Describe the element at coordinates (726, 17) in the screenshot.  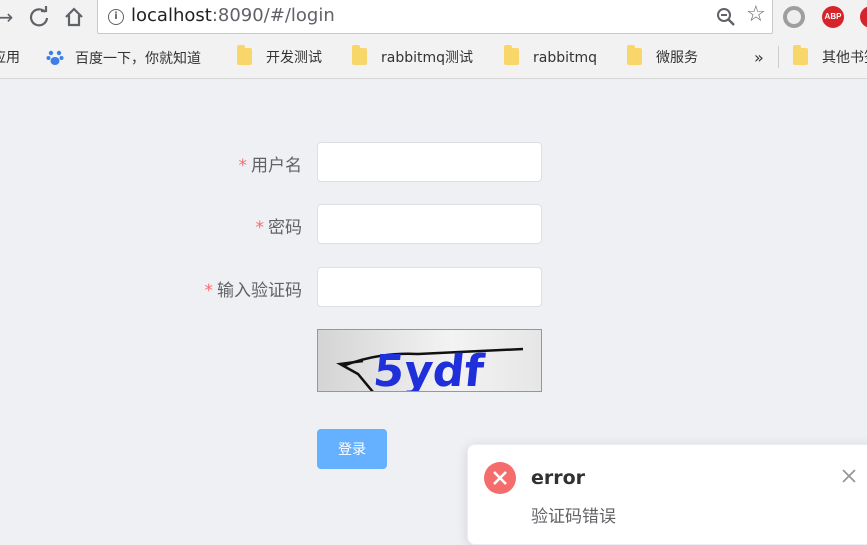
I see `zoom-icon` at that location.